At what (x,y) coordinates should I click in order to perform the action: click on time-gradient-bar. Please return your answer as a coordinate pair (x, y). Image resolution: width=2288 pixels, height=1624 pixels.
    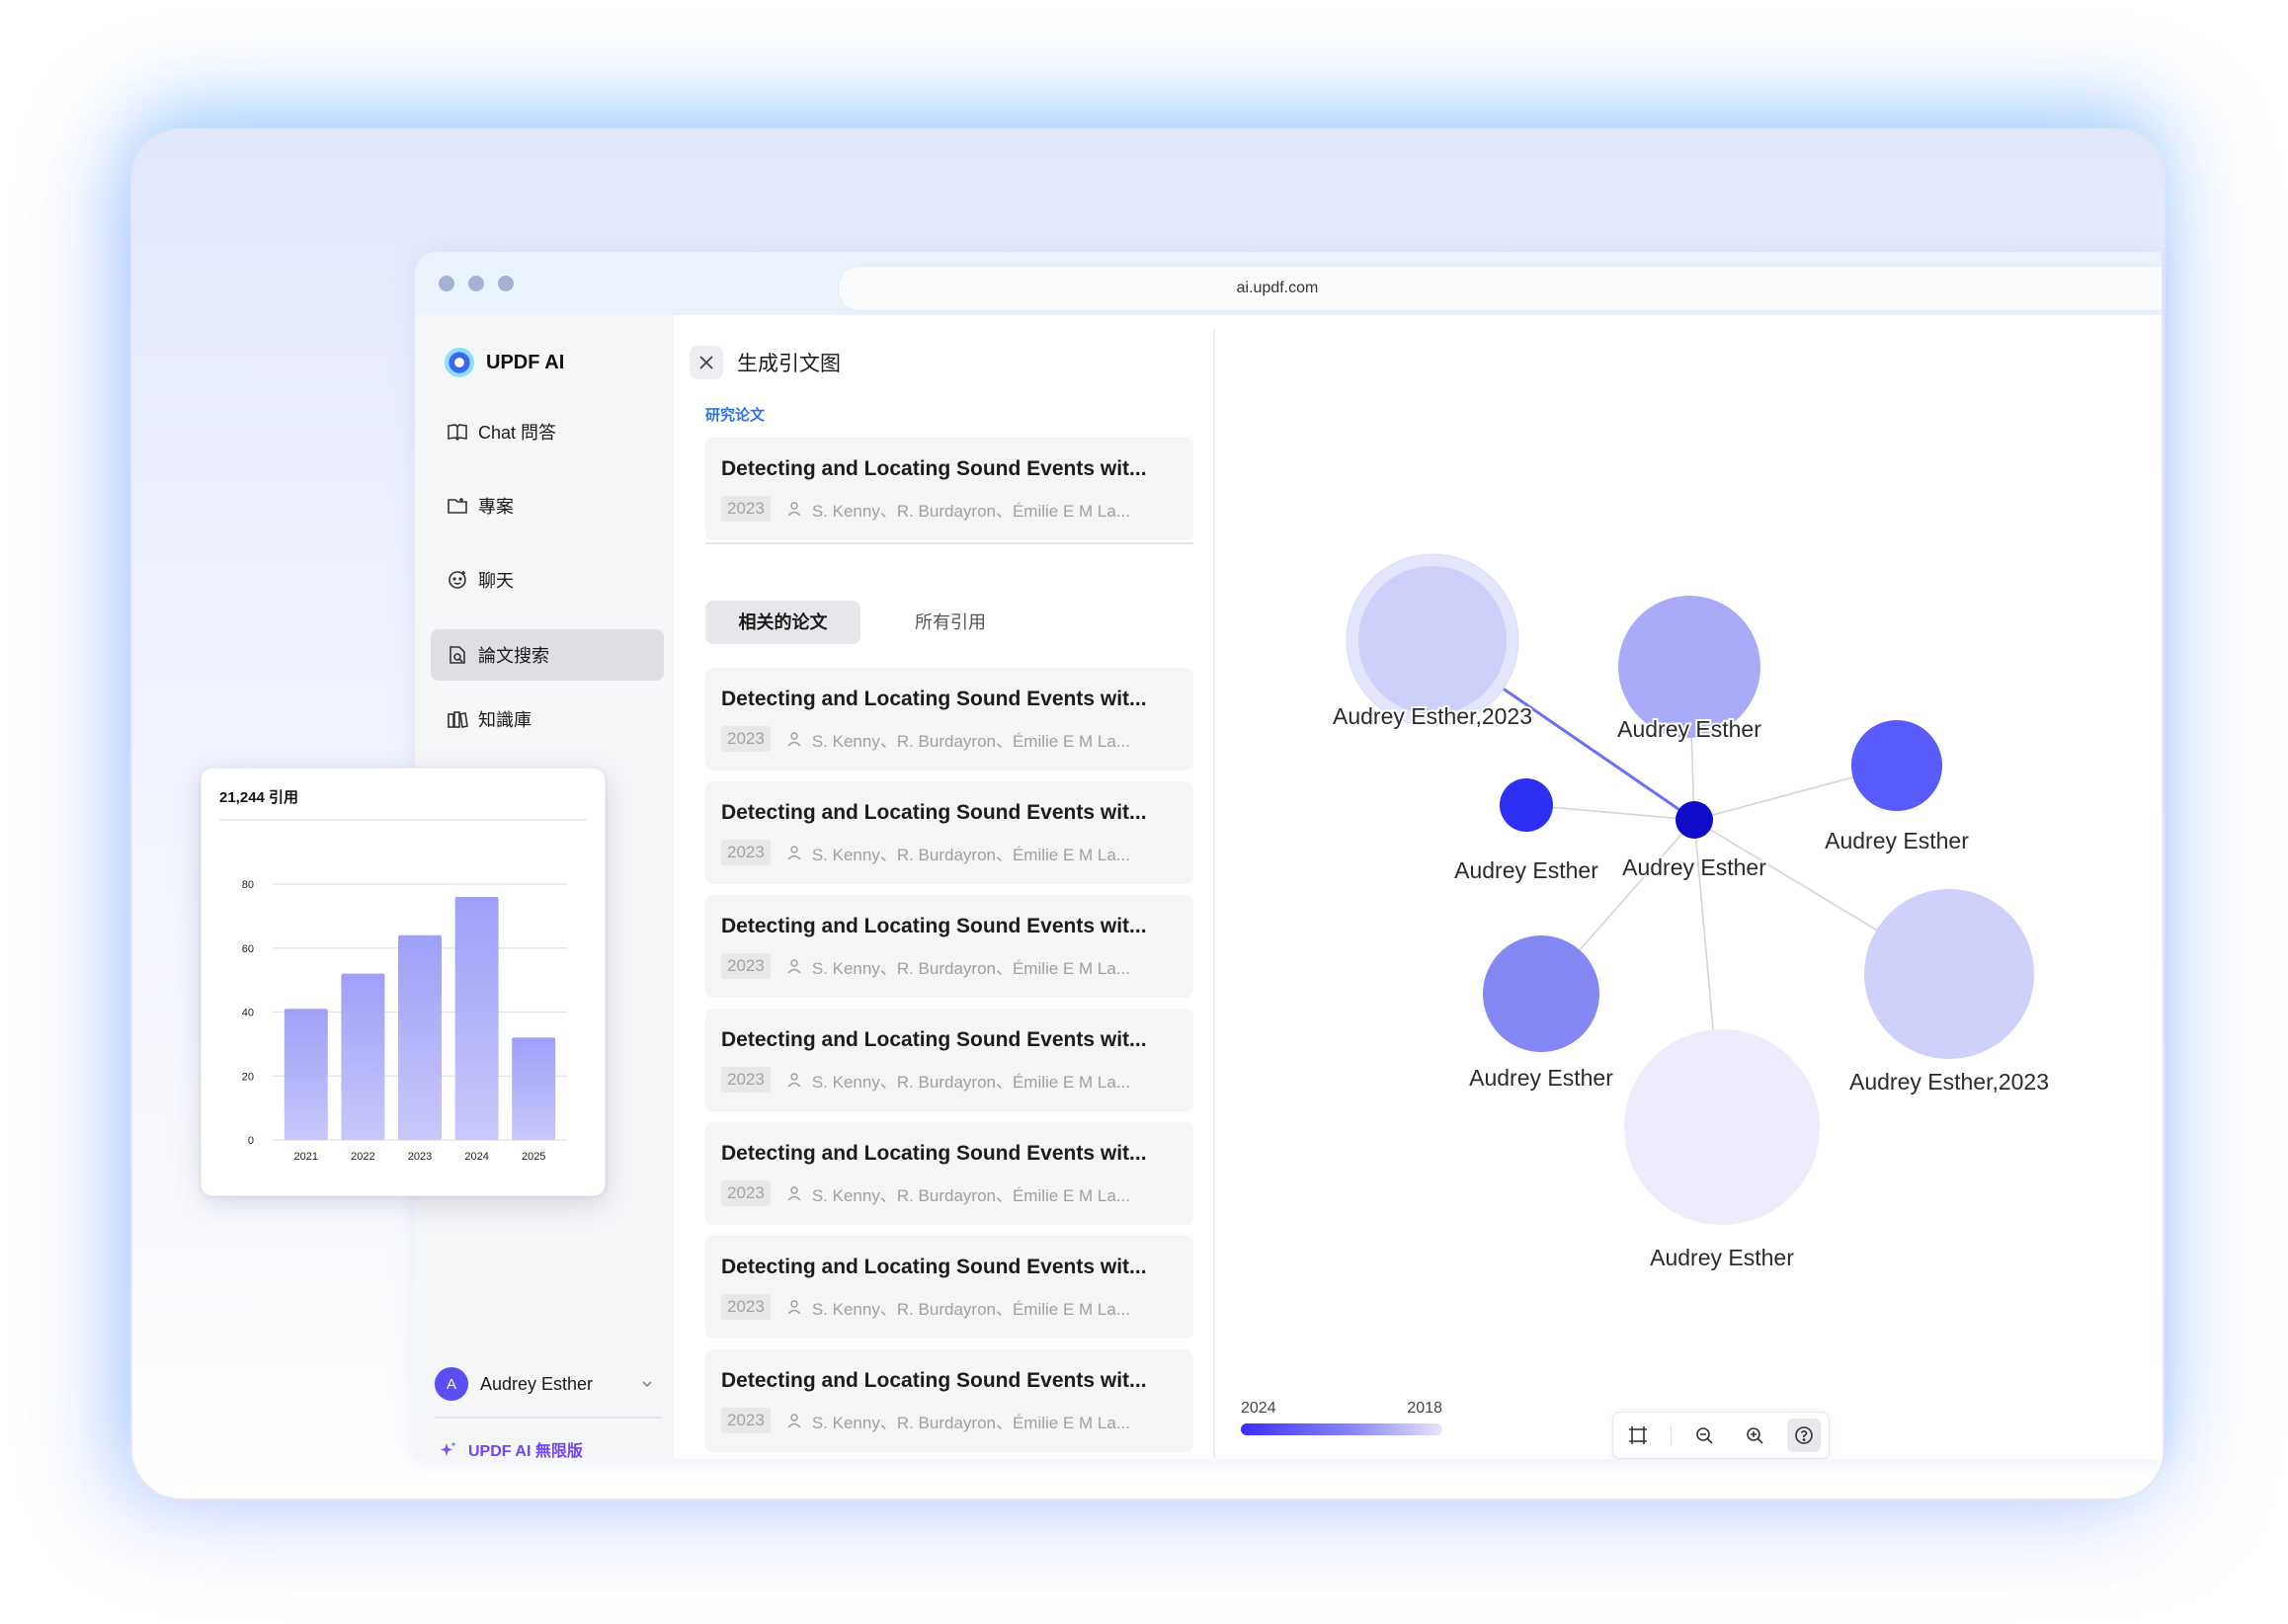
    Looking at the image, I should click on (1342, 1429).